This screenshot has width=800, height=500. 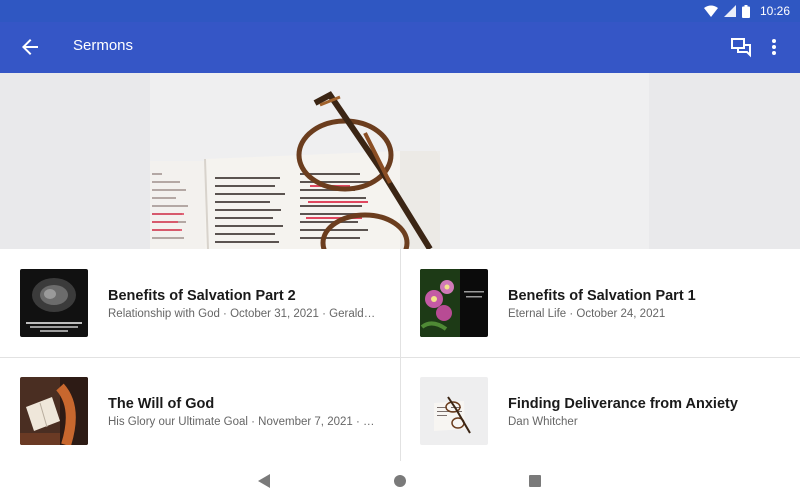 I want to click on app-bar: Sermons, so click(x=400, y=47).